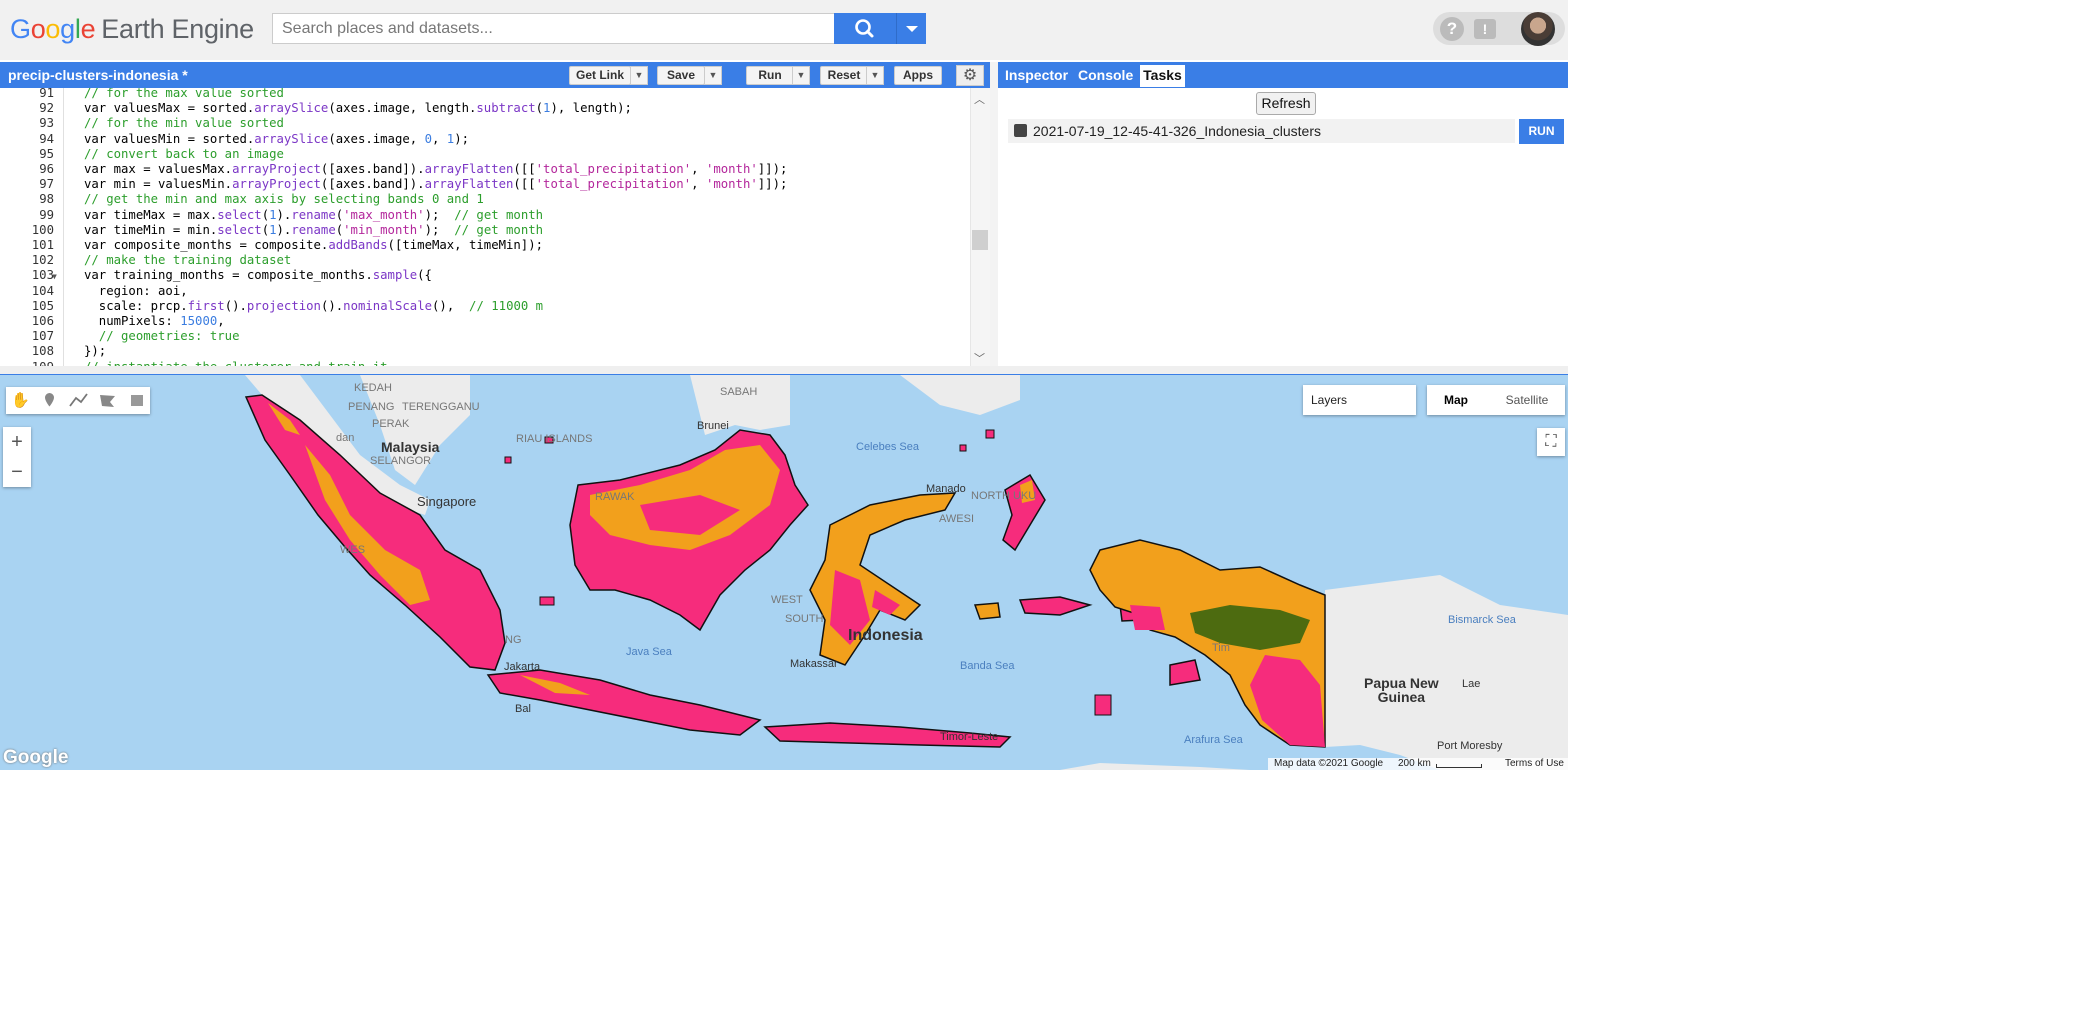  I want to click on vertical-splitter, so click(994, 215).